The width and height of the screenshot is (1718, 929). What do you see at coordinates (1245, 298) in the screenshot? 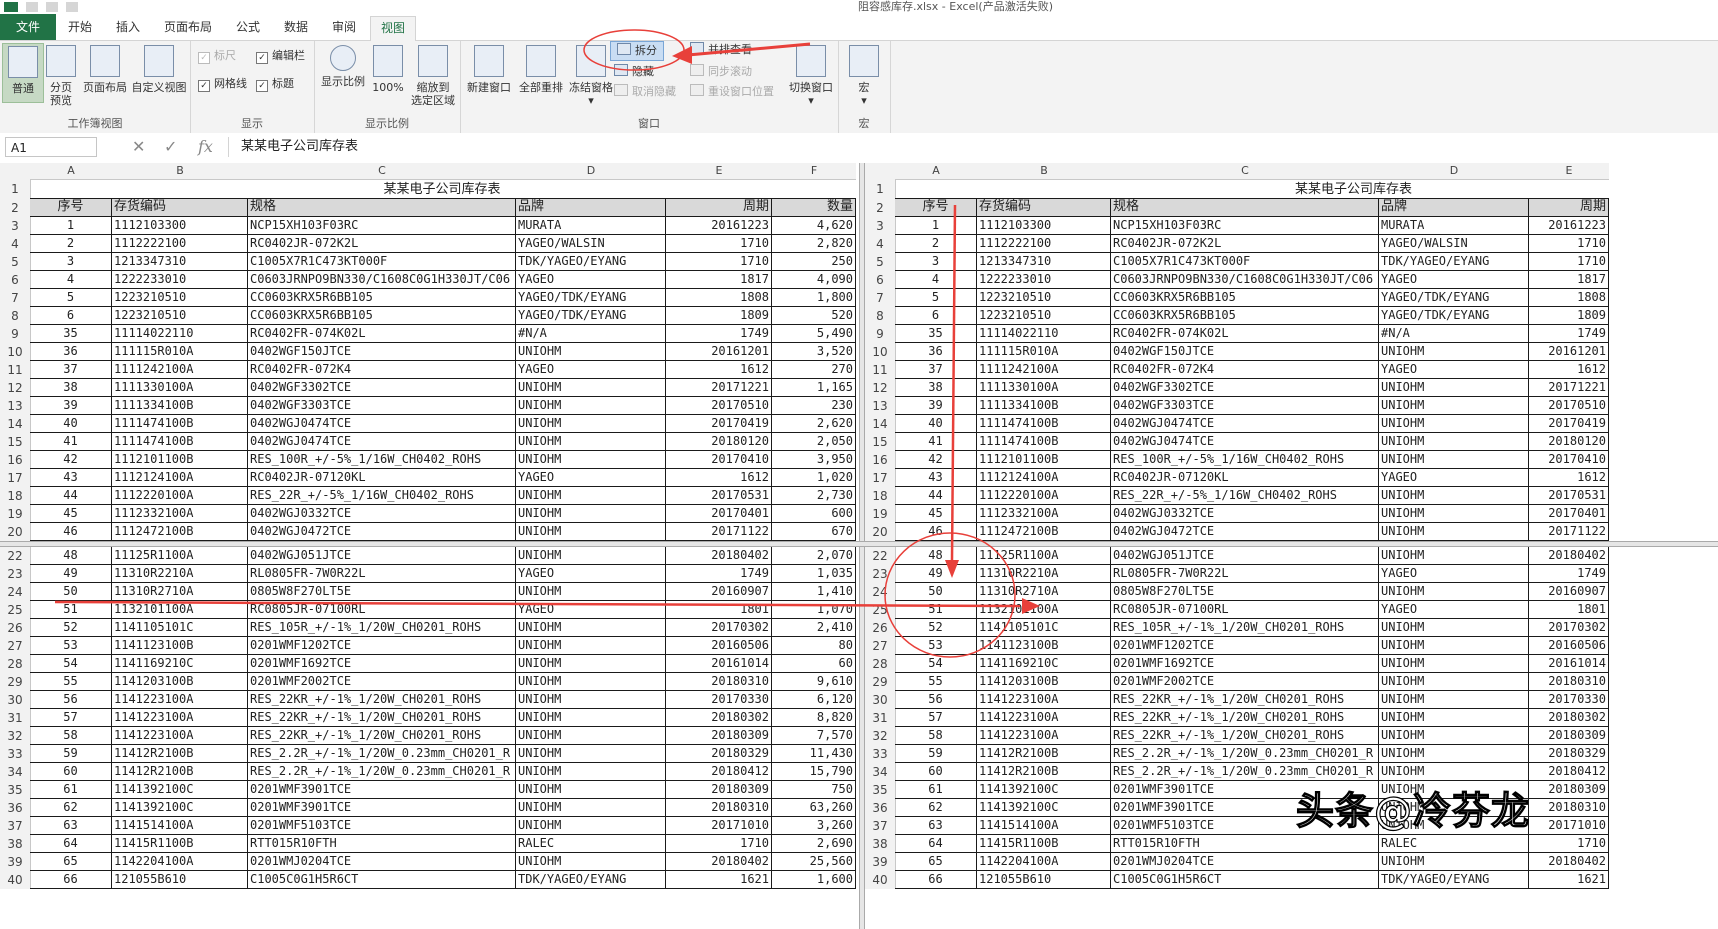
I see `table-cell: CC0603KRX5R6BB105` at bounding box center [1245, 298].